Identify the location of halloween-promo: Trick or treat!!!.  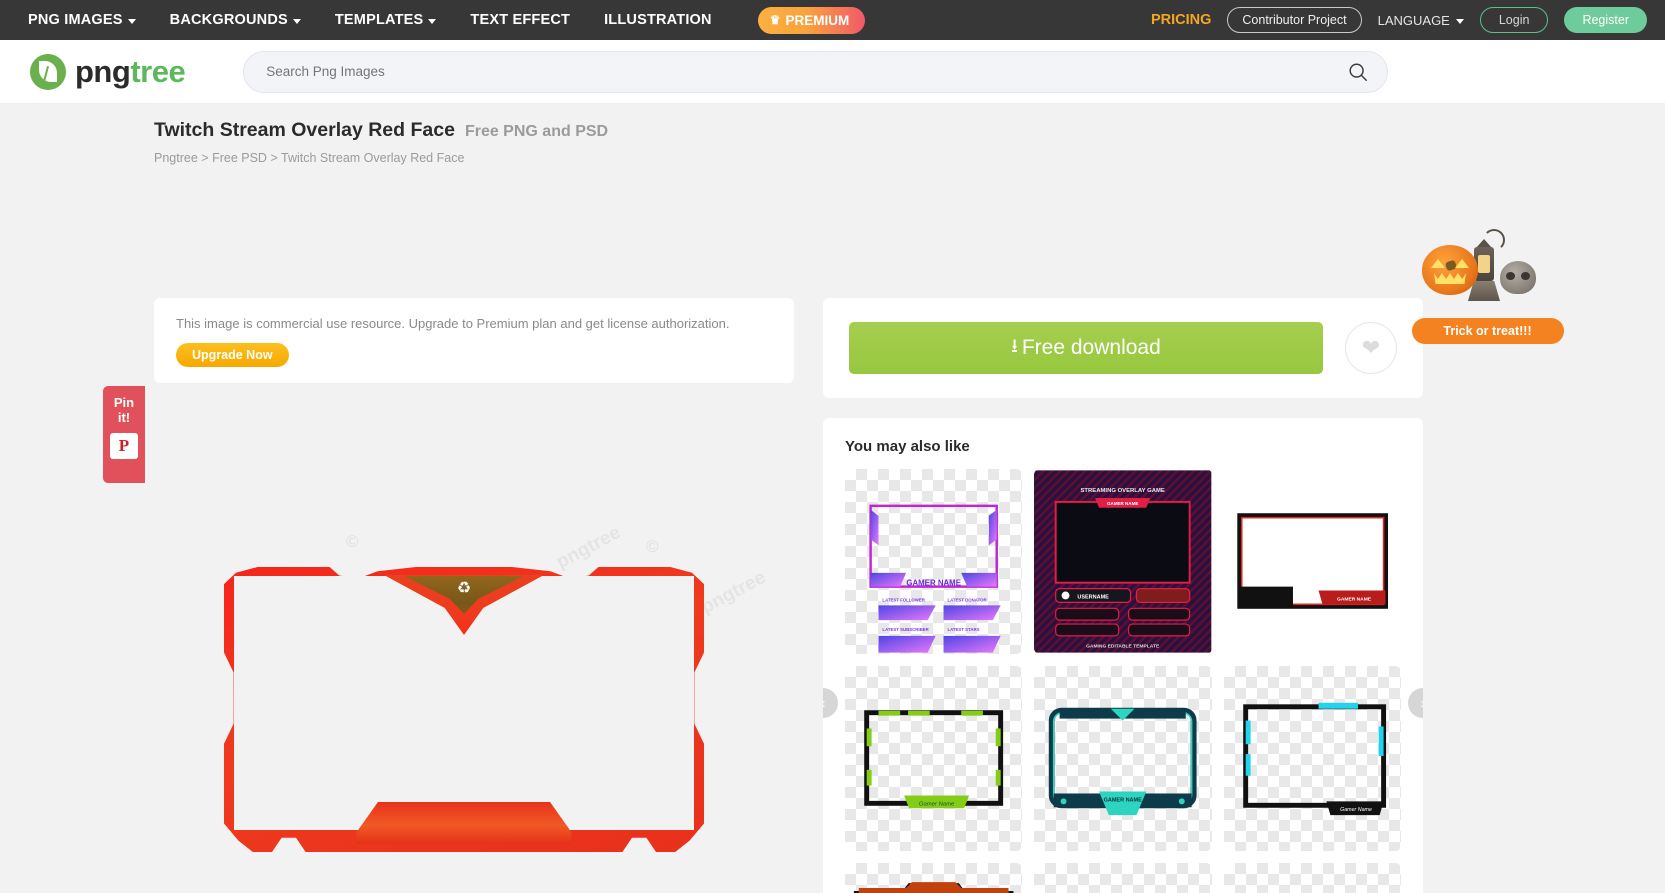
(1487, 283).